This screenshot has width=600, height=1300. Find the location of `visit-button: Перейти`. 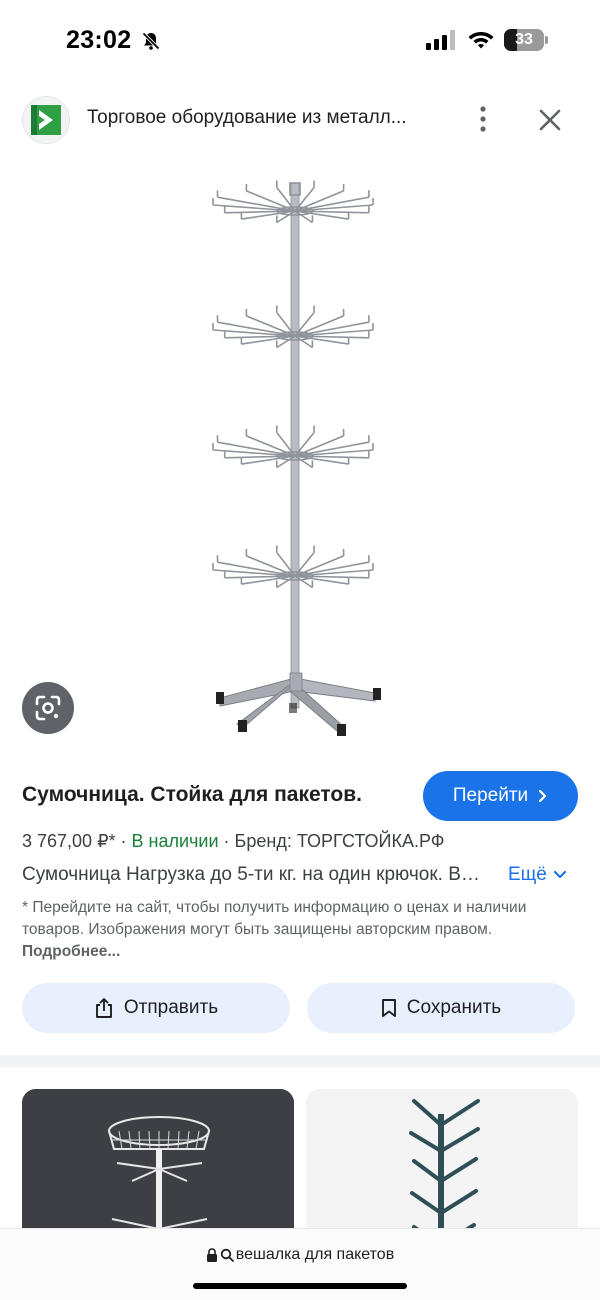

visit-button: Перейти is located at coordinates (500, 796).